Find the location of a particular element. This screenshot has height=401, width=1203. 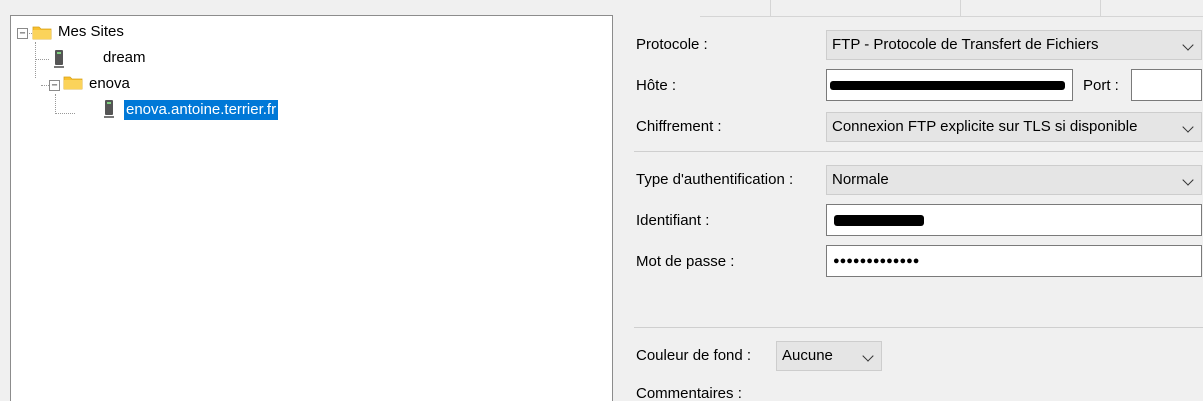

password-input: ●●●●●●●●●●●●● is located at coordinates (1014, 261).